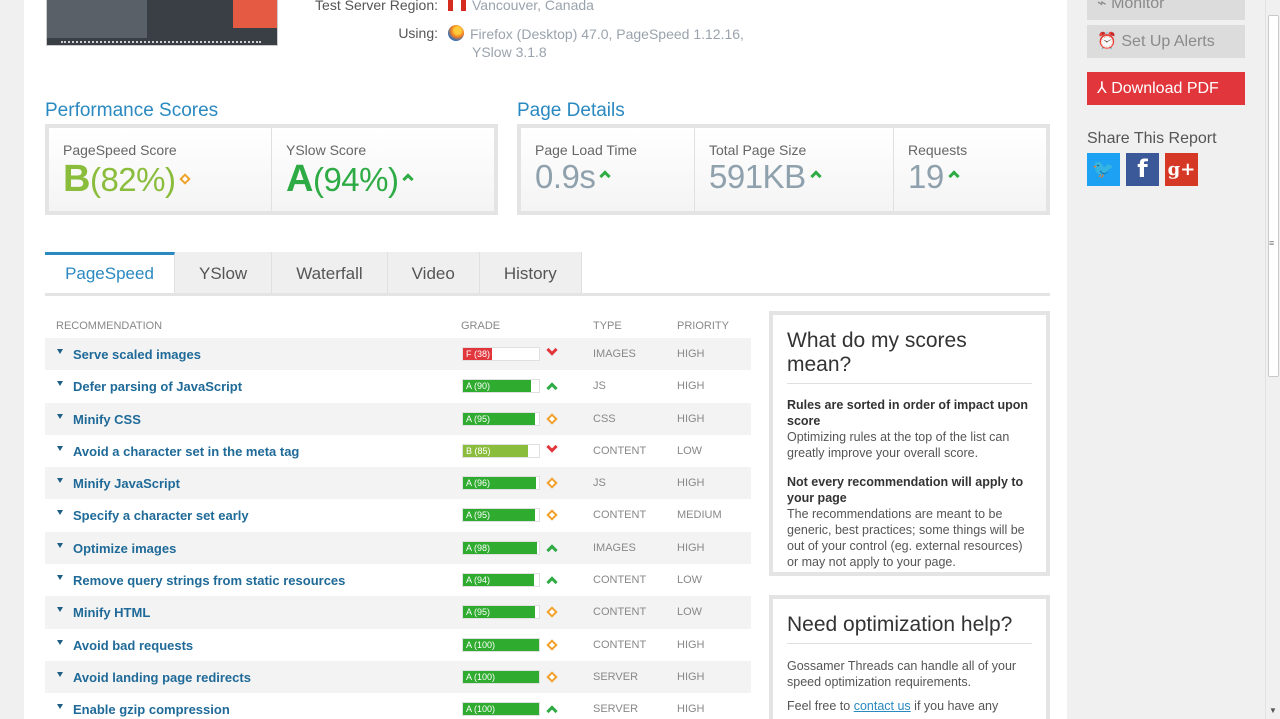  I want to click on table-row: Optimize images A (98) IMAGES HIGH, so click(398, 548).